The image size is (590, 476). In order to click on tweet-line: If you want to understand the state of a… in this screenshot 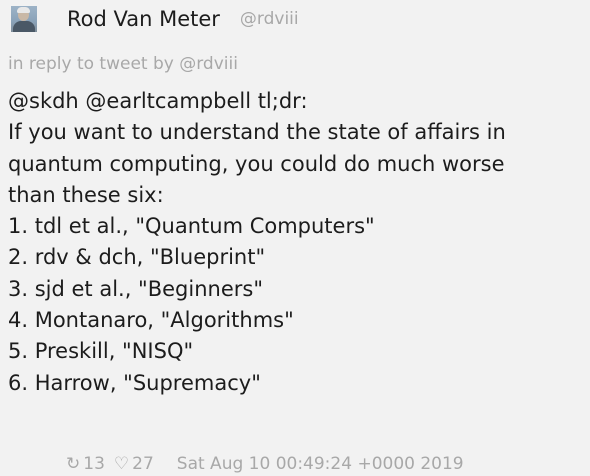, I will do `click(257, 132)`.